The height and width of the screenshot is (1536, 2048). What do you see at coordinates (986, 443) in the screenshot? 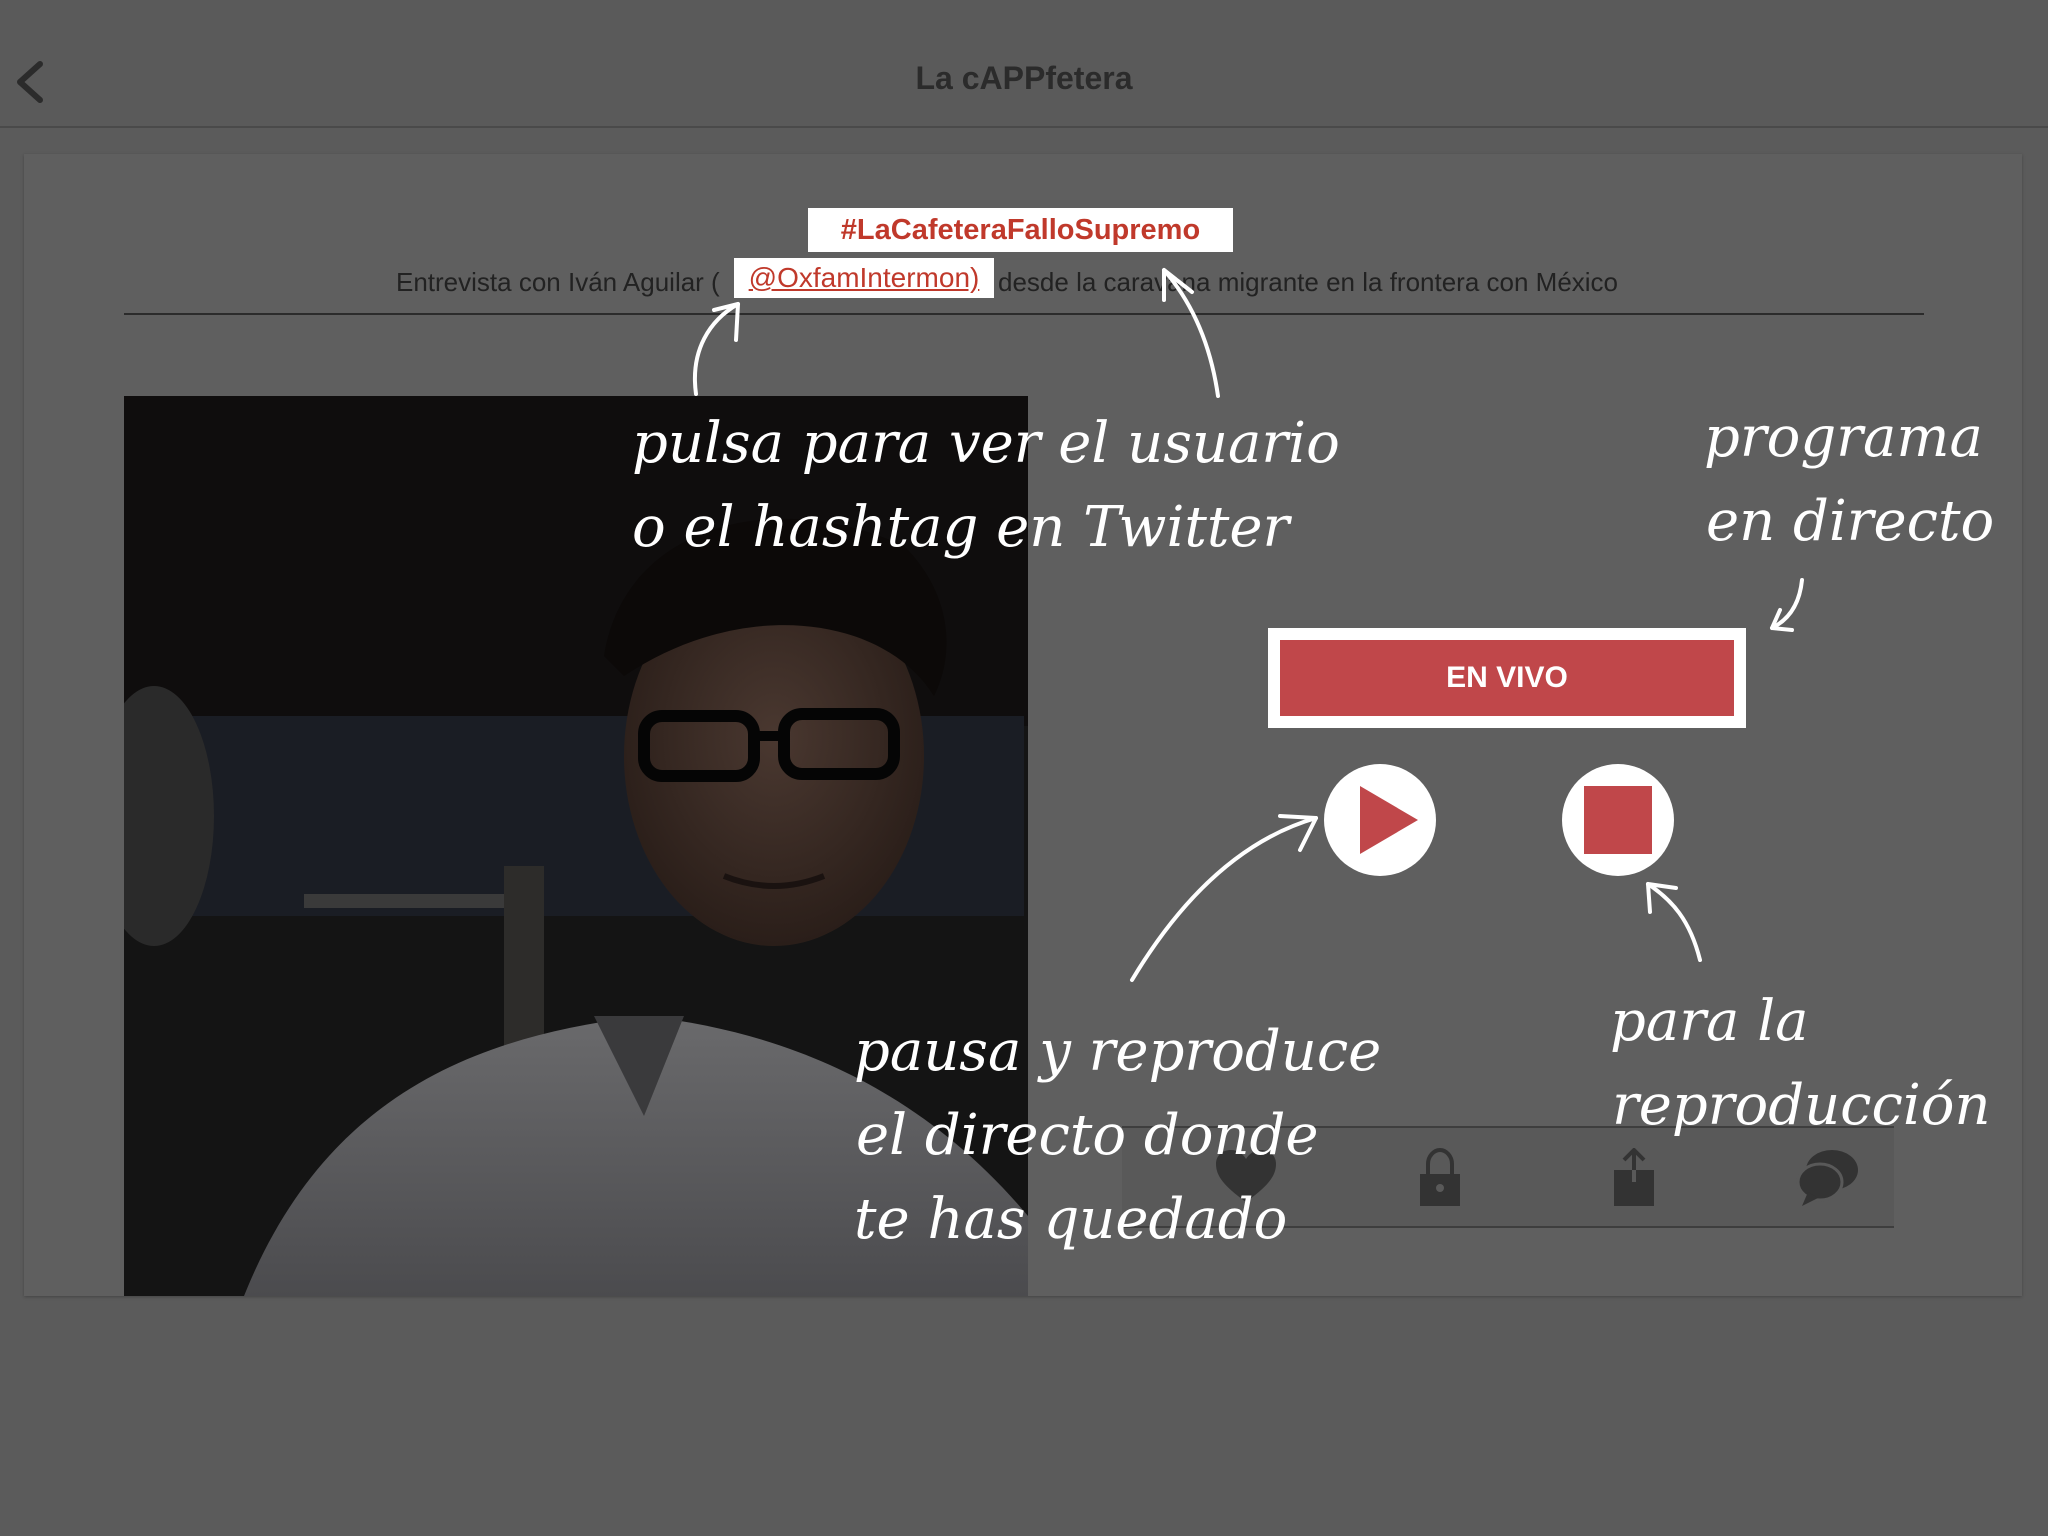
I see `annotation-twitter-line1: pulsa para ver el usuario` at bounding box center [986, 443].